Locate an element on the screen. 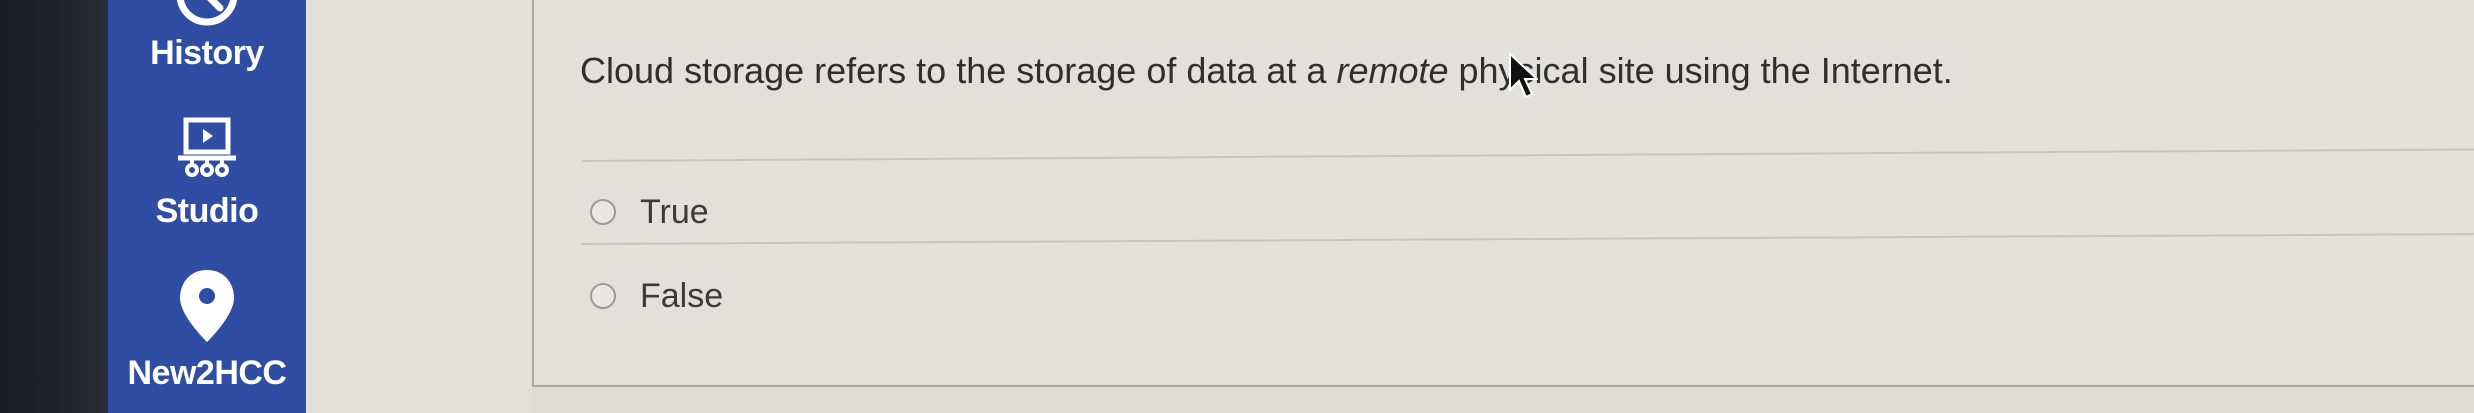  sidebar-item-new2hcc: New2HCC is located at coordinates (207, 330).